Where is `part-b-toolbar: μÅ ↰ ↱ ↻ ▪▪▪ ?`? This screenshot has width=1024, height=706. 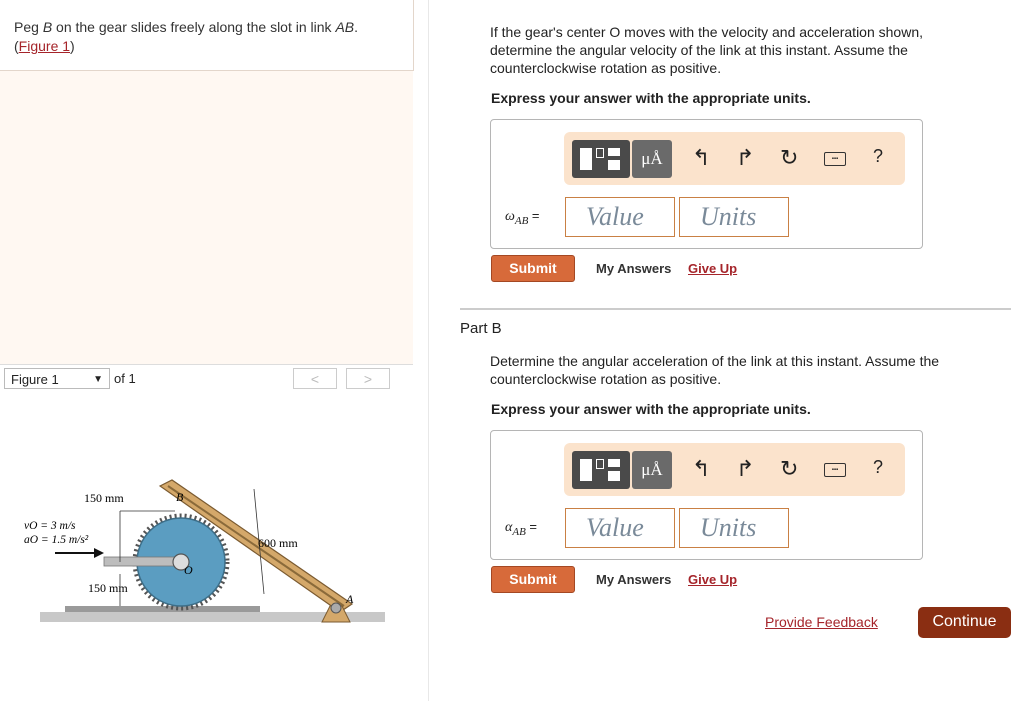 part-b-toolbar: μÅ ↰ ↱ ↻ ▪▪▪ ? is located at coordinates (734, 469).